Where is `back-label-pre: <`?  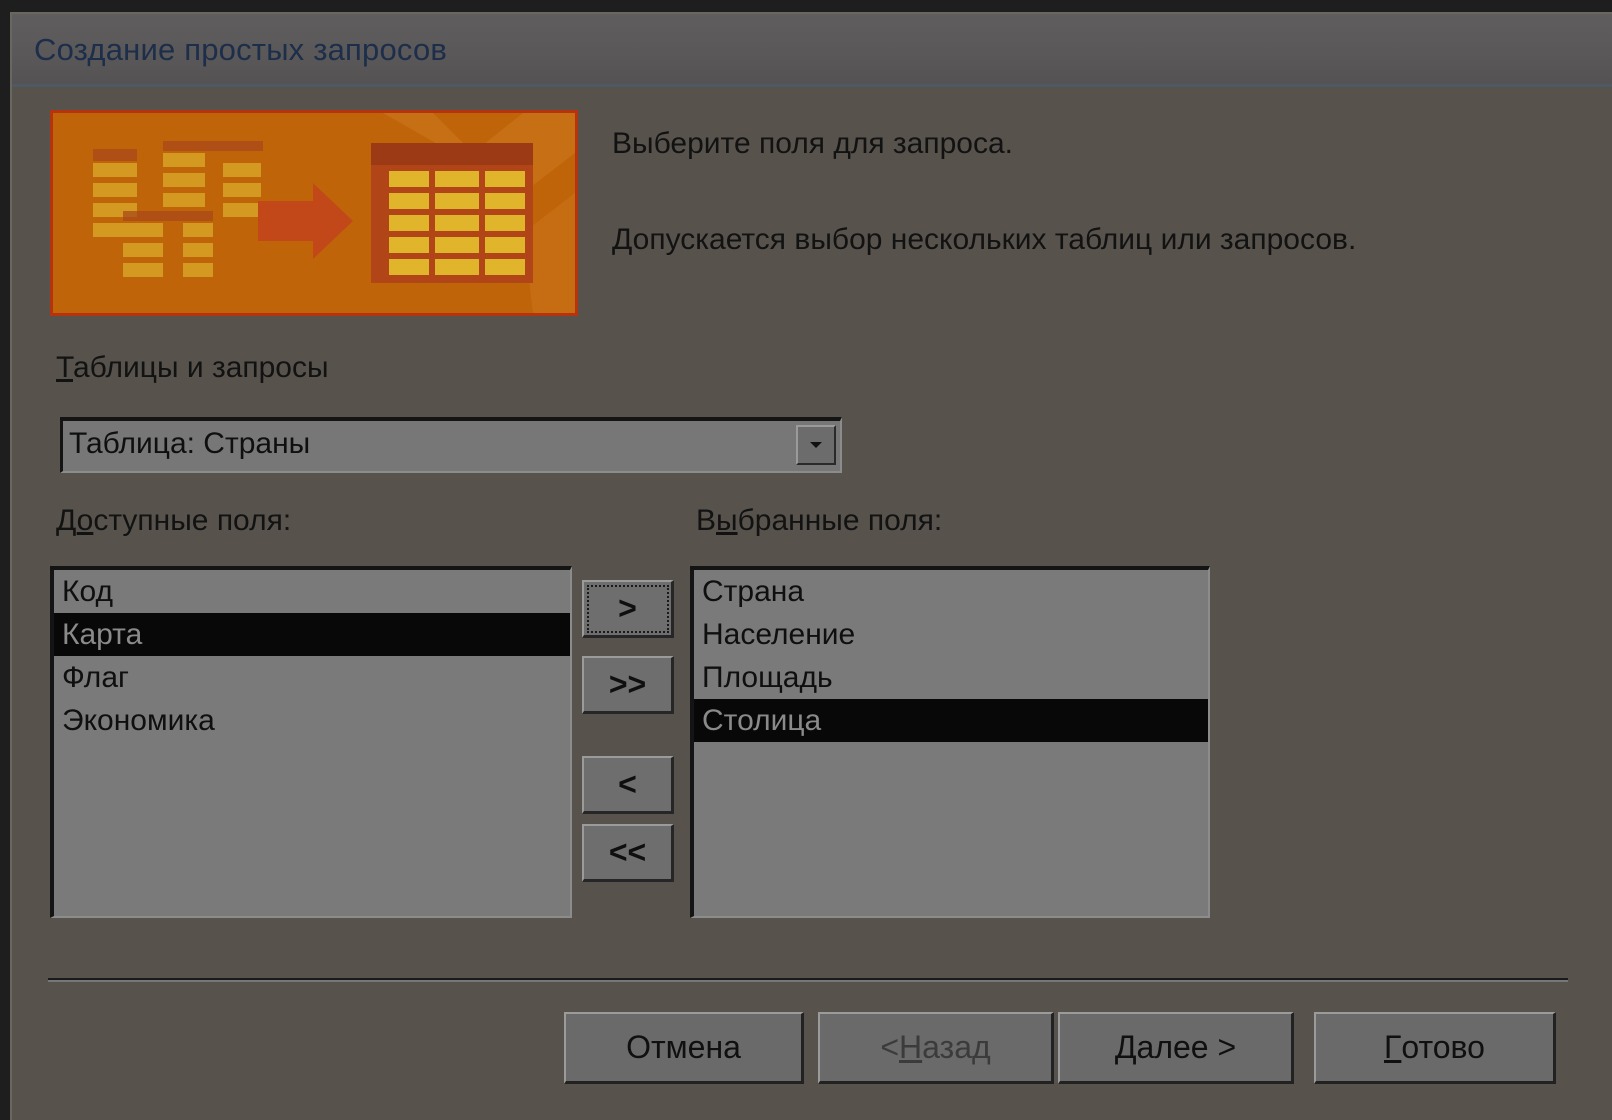 back-label-pre: < is located at coordinates (889, 1047).